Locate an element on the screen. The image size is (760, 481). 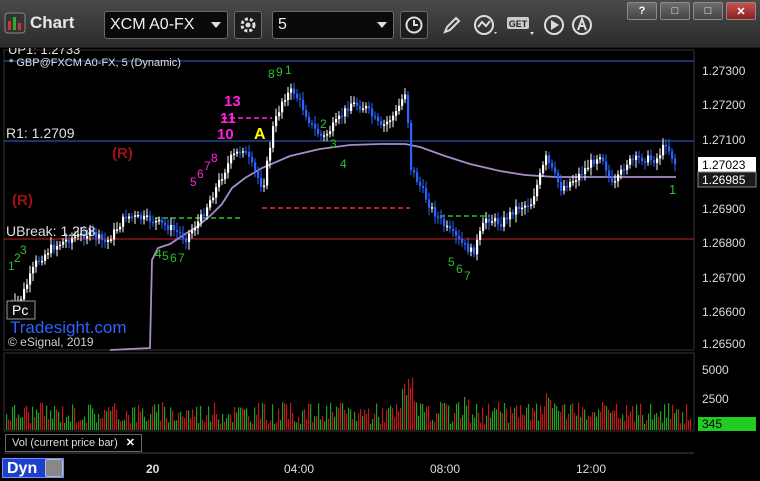
interval-field: 5 is located at coordinates (333, 25).